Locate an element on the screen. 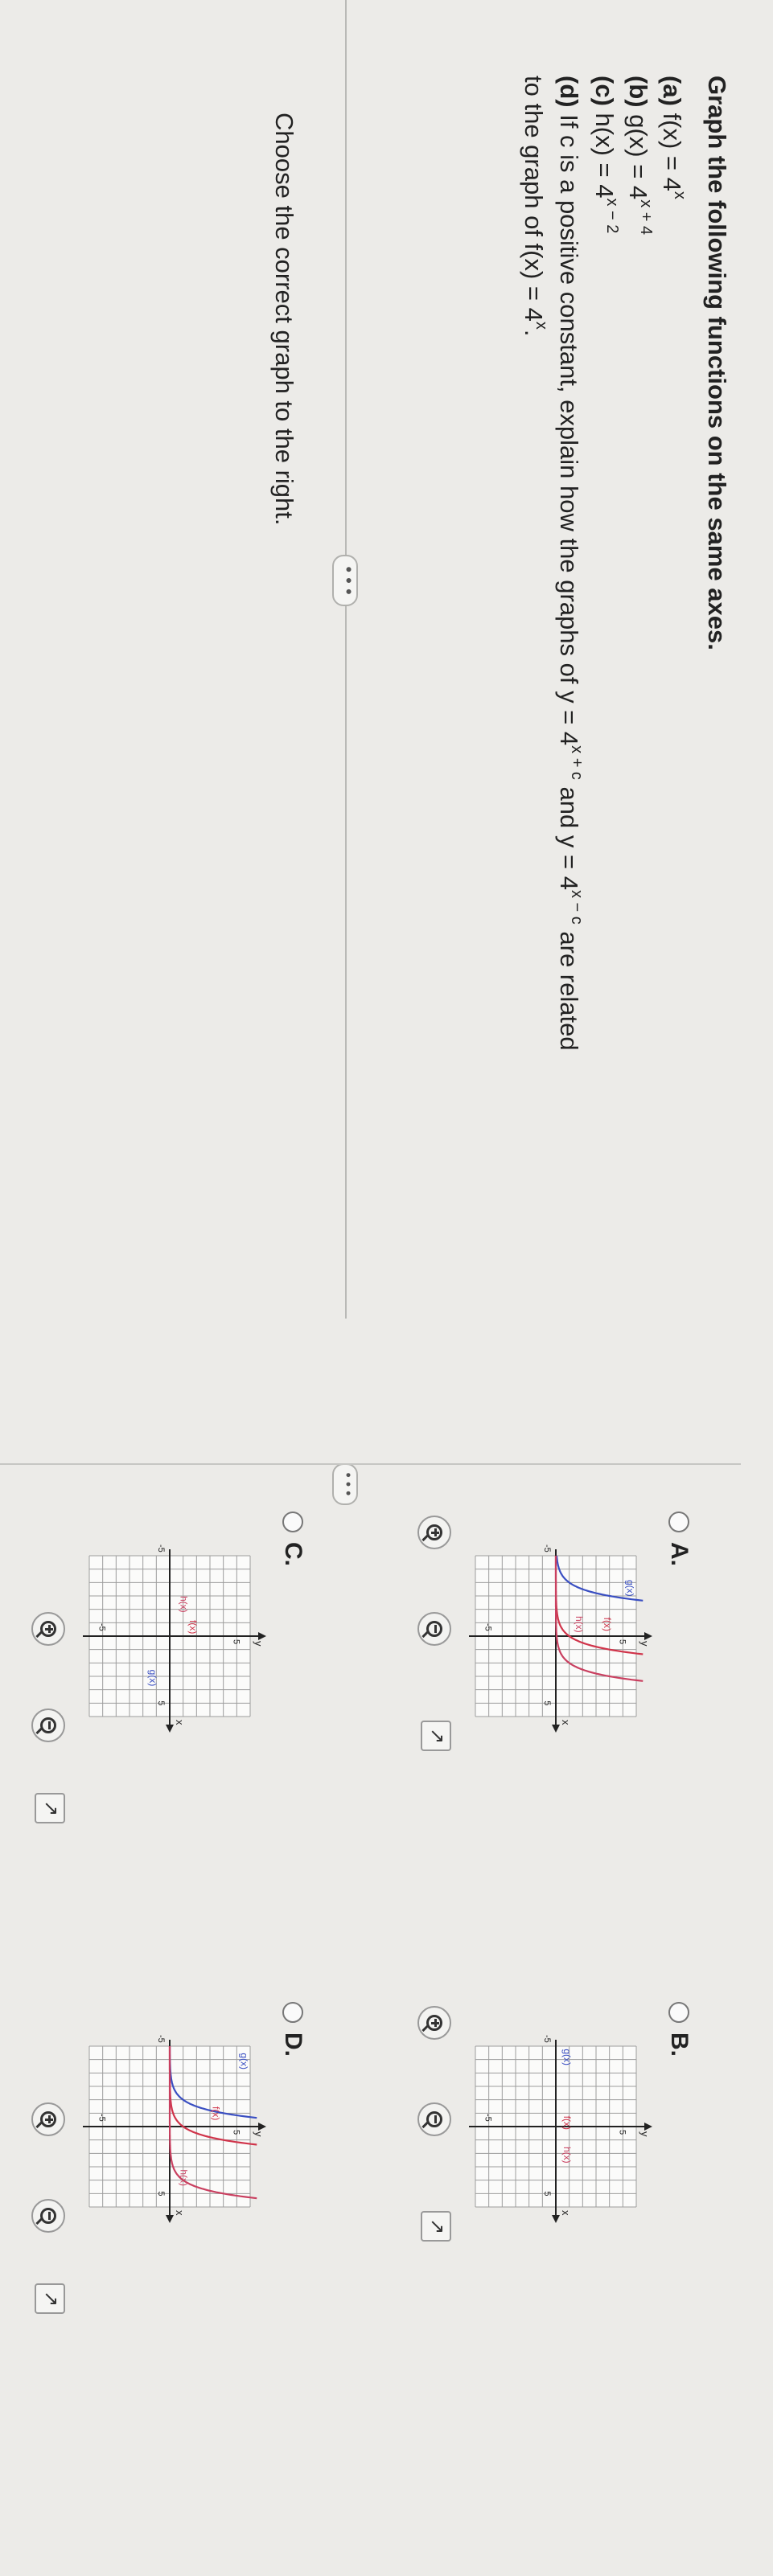  expand-icon-d is located at coordinates (50, 2298).